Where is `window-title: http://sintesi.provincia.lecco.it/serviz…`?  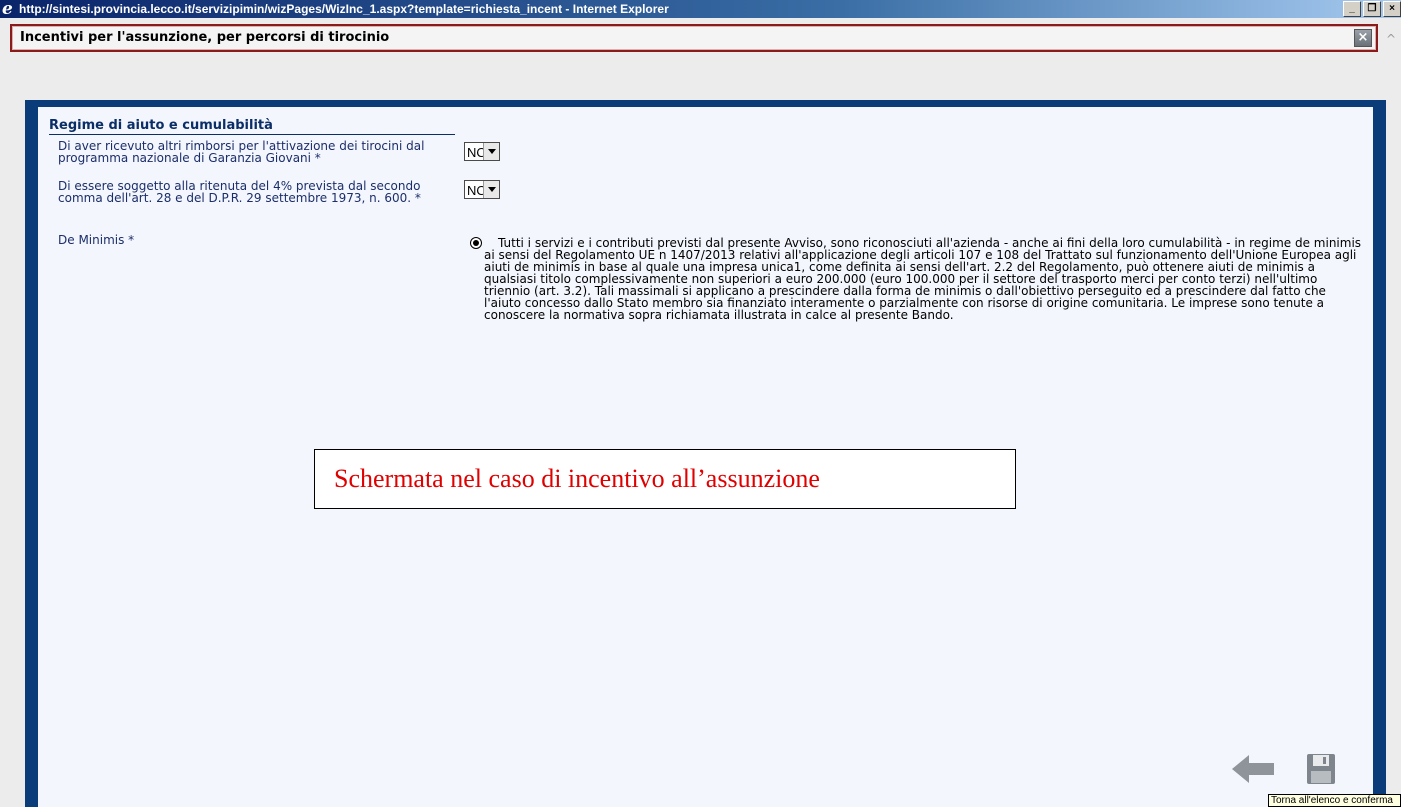 window-title: http://sintesi.provincia.lecco.it/serviz… is located at coordinates (344, 9).